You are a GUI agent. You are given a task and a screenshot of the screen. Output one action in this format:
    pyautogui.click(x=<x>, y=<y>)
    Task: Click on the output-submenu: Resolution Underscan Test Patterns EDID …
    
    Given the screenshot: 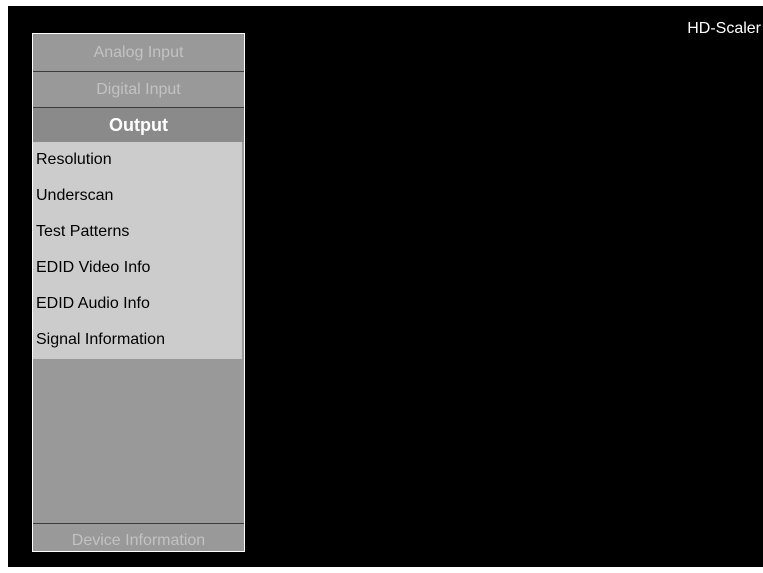 What is the action you would take?
    pyautogui.click(x=137, y=250)
    